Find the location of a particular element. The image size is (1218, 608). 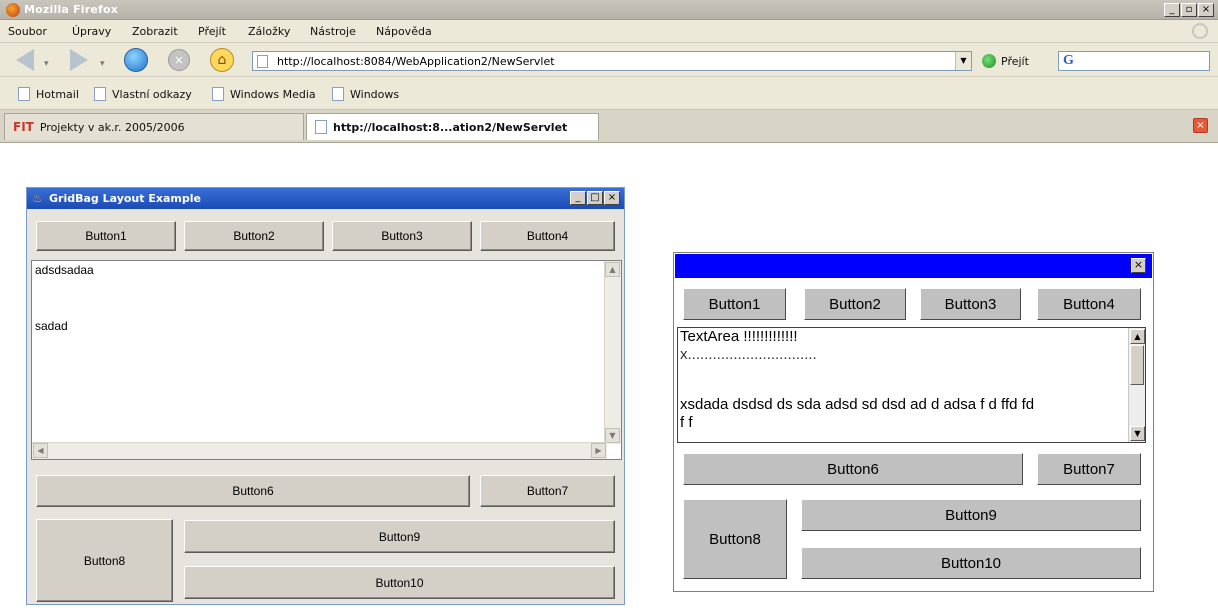

stop-button: × is located at coordinates (180, 60).